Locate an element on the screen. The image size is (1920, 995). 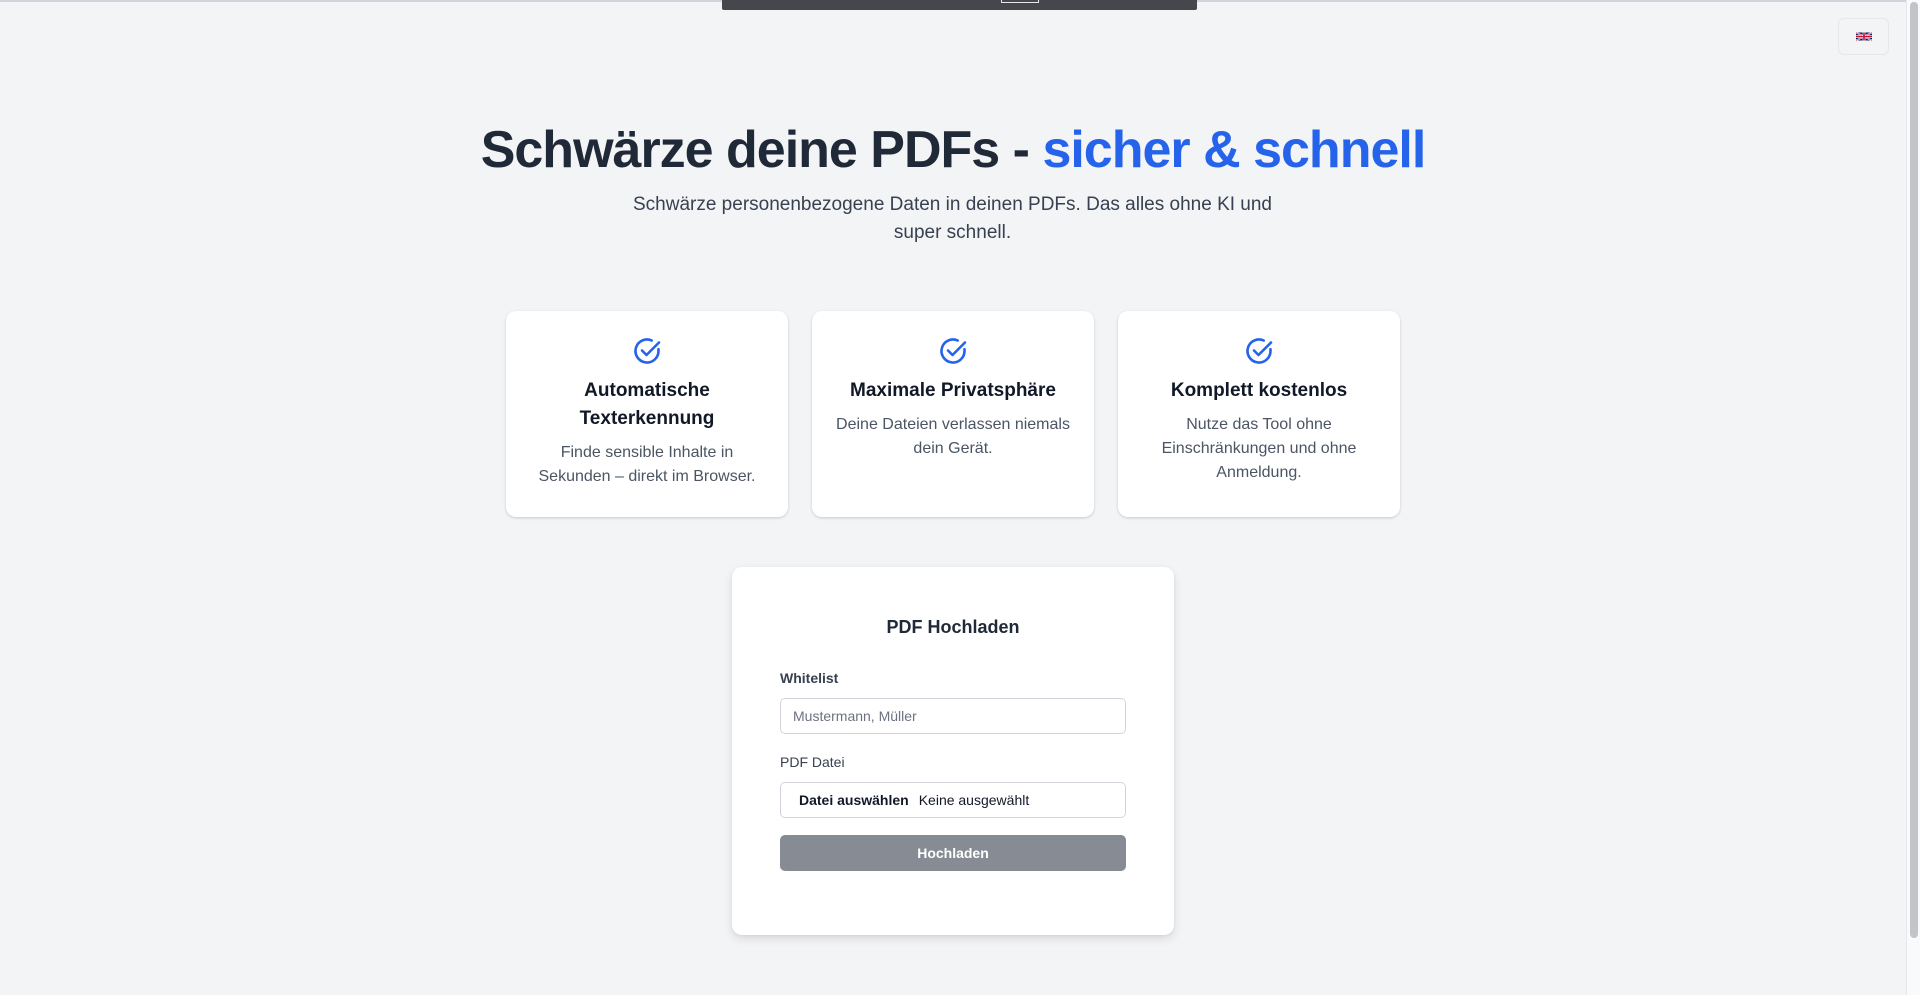
whitelist-label: Whitelist is located at coordinates (809, 678).